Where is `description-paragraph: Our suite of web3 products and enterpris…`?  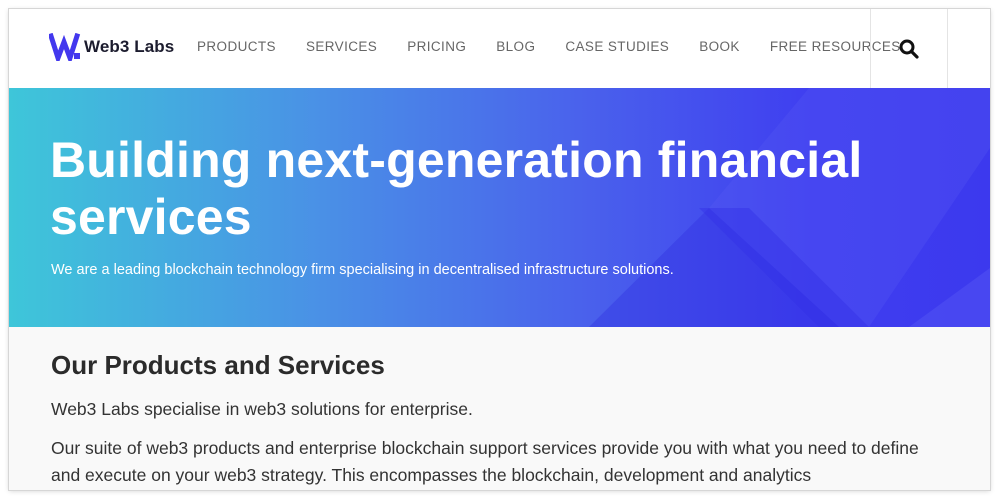
description-paragraph: Our suite of web3 products and enterpris… is located at coordinates (485, 461).